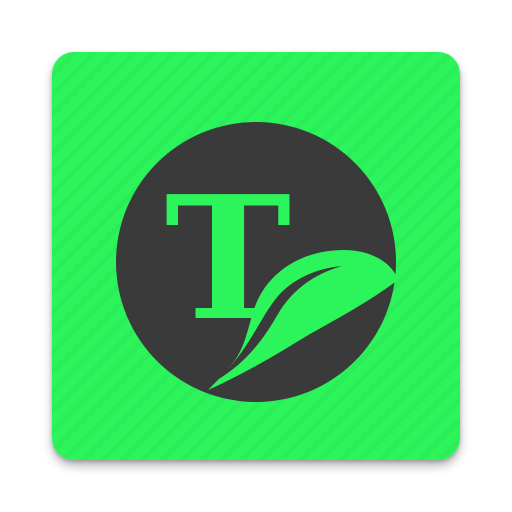  I want to click on letter-t-icon: T, so click(228, 259).